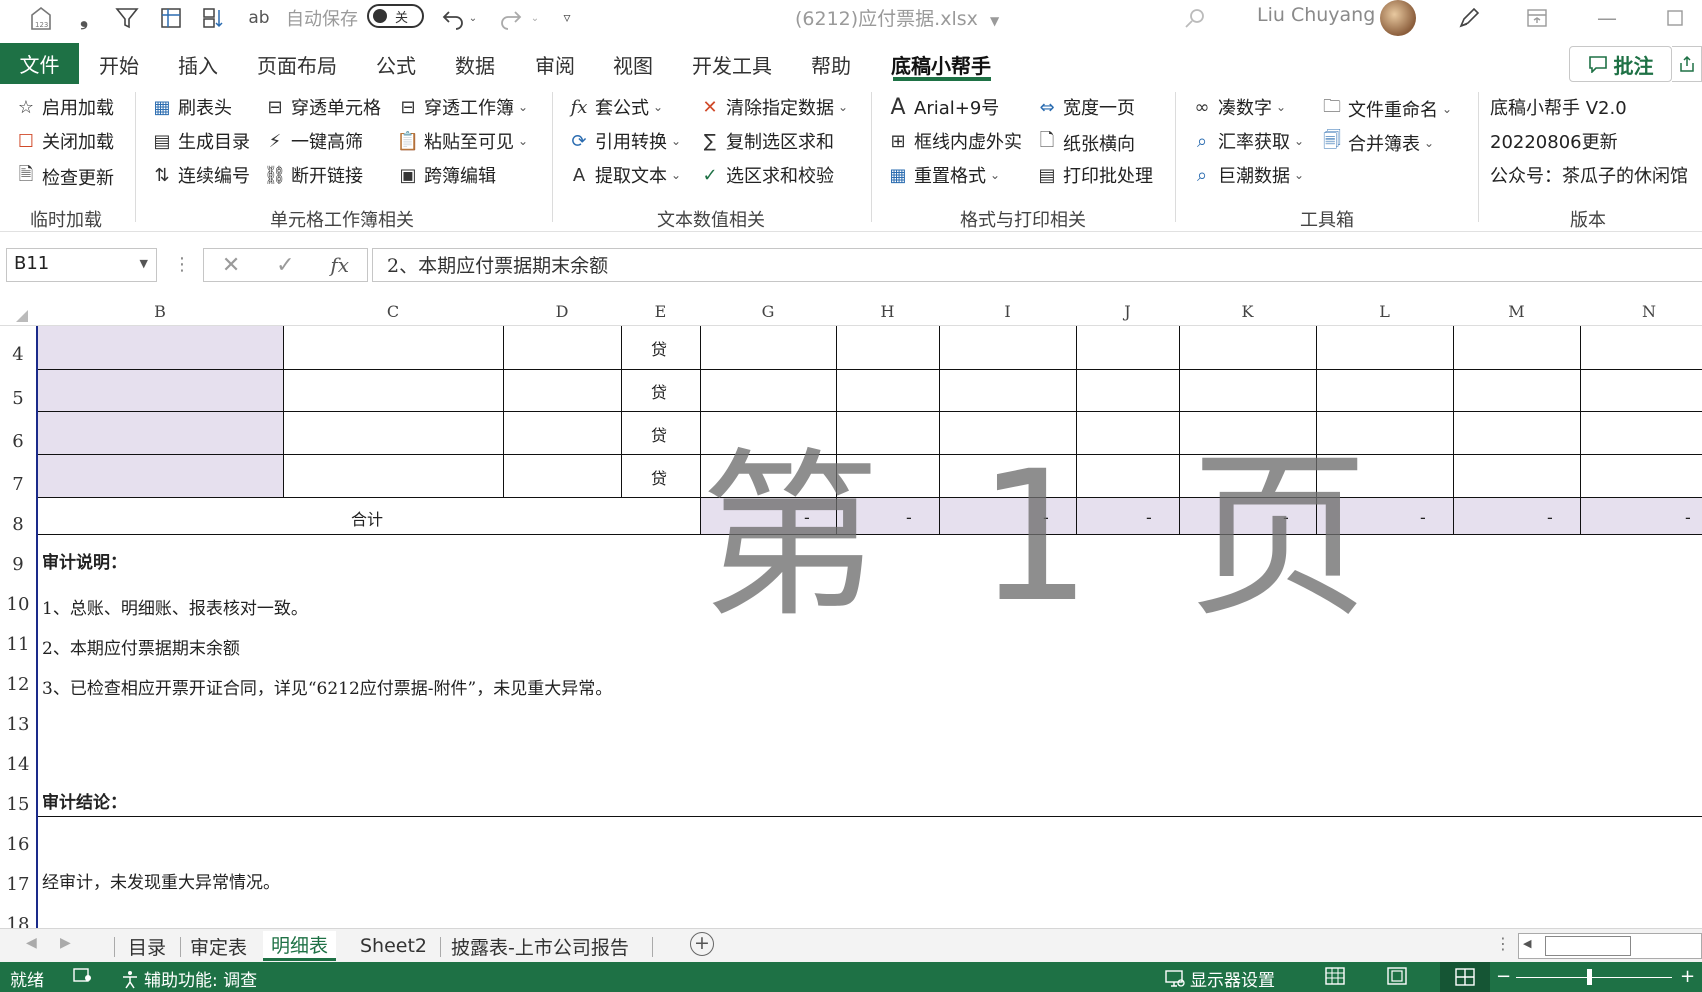 The image size is (1702, 992). Describe the element at coordinates (18, 564) in the screenshot. I see `row-header-9: 9` at that location.